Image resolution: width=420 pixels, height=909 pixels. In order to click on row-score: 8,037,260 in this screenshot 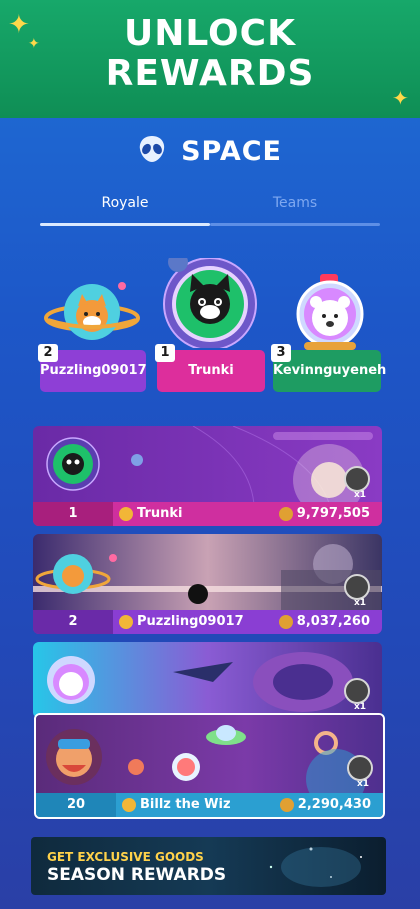, I will do `click(324, 622)`.